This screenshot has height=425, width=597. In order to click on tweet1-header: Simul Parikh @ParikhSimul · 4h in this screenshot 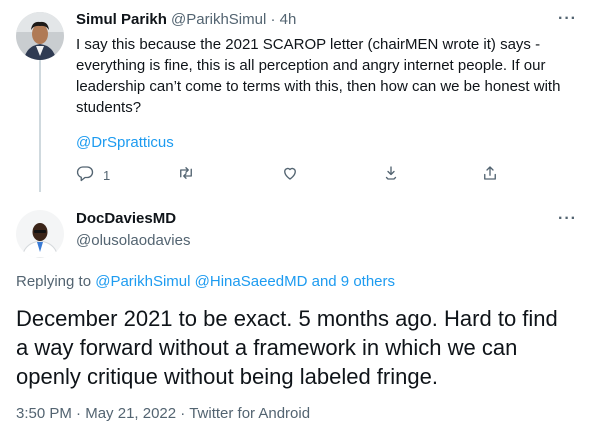, I will do `click(186, 19)`.